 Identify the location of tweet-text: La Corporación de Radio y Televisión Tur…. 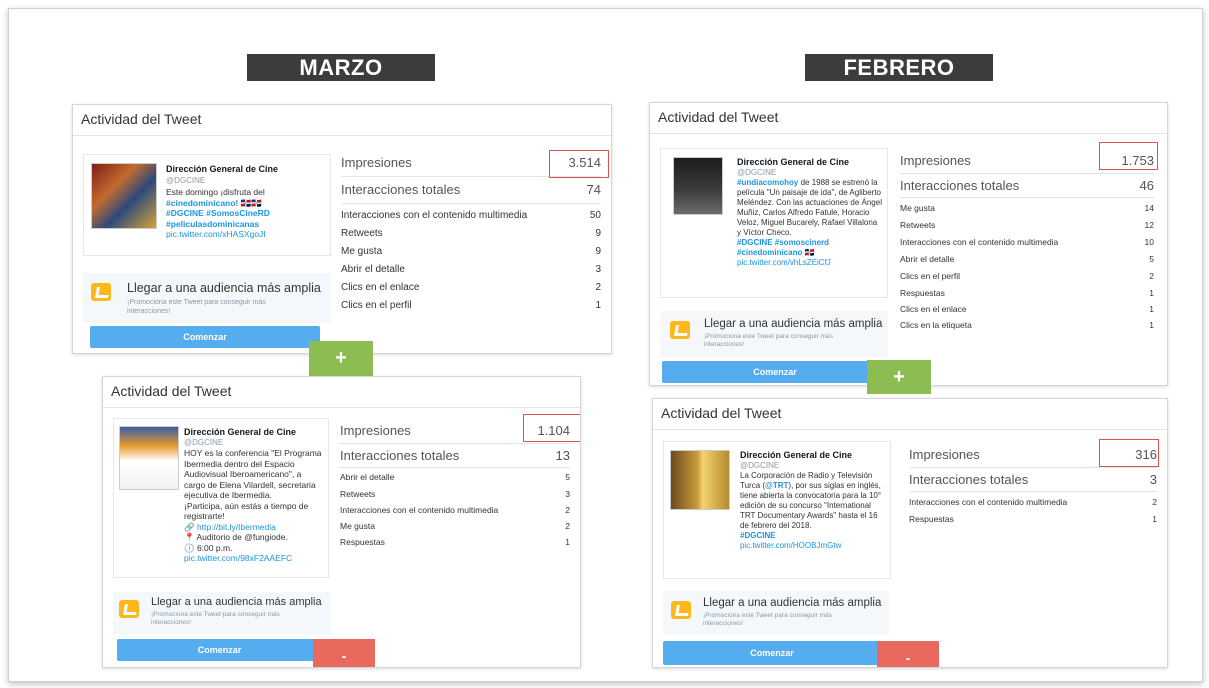
(813, 511).